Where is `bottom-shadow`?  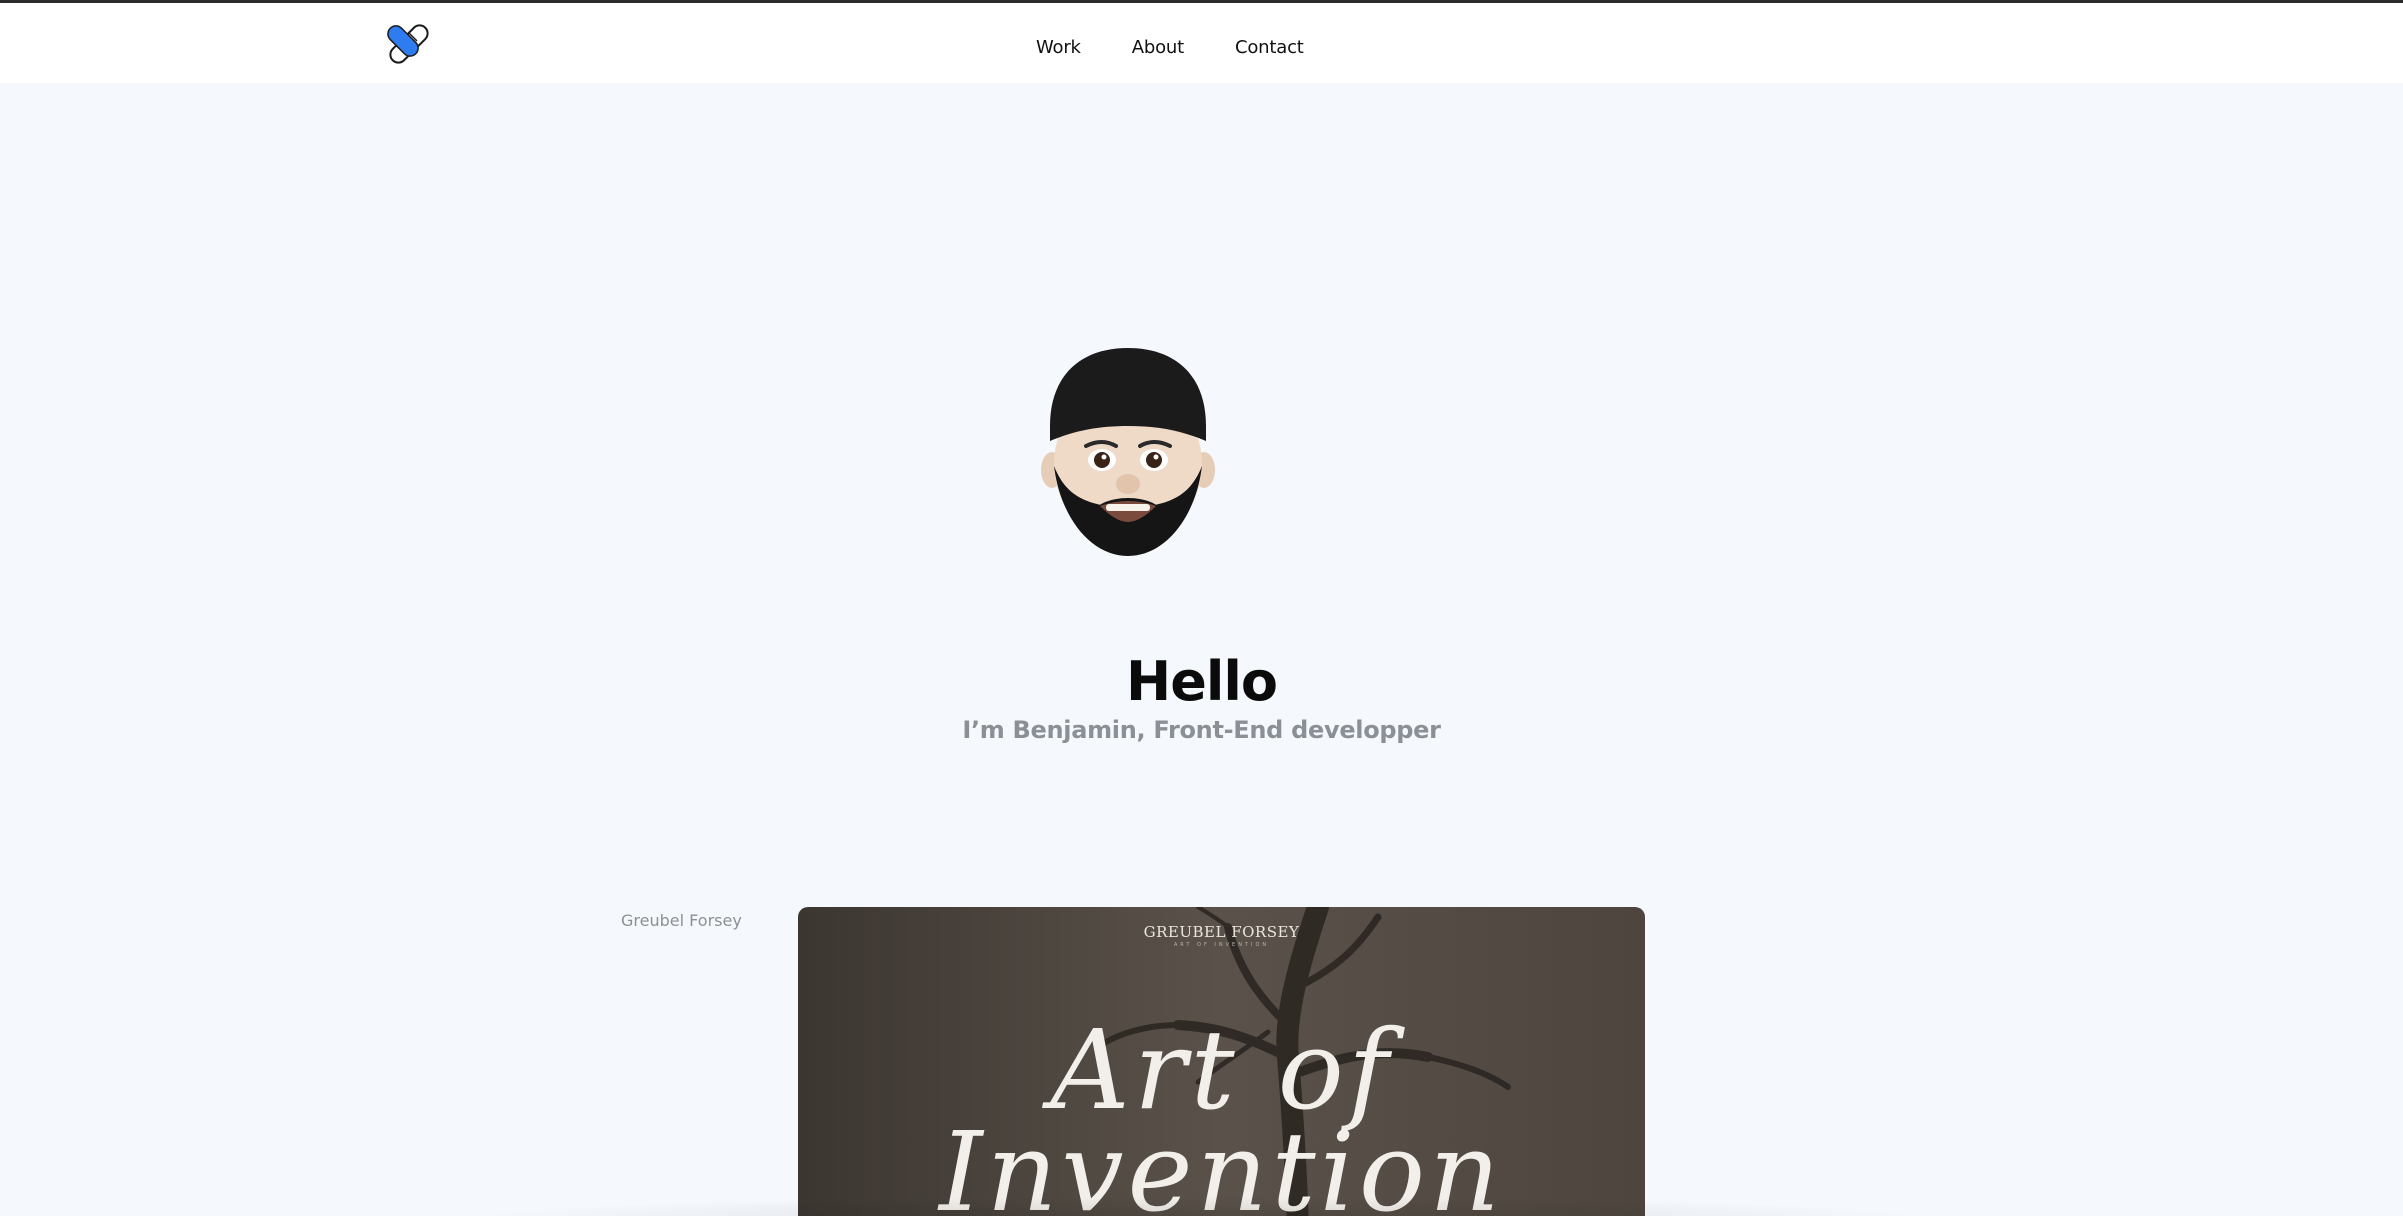
bottom-shadow is located at coordinates (1200, 1206).